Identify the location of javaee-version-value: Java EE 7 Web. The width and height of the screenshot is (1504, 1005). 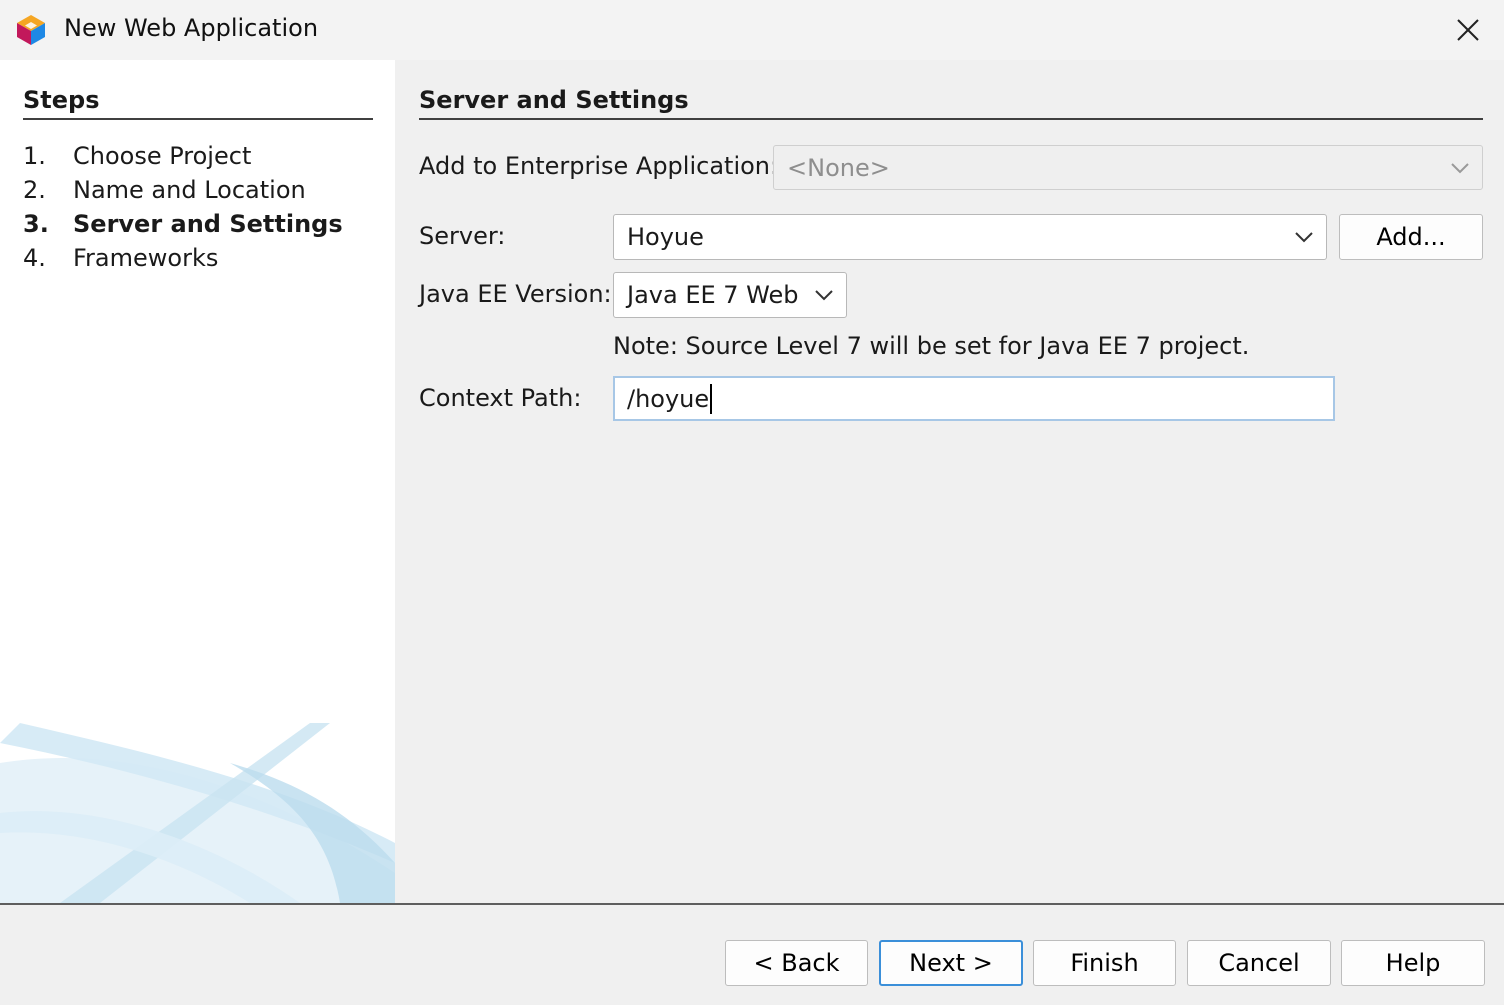
(713, 295).